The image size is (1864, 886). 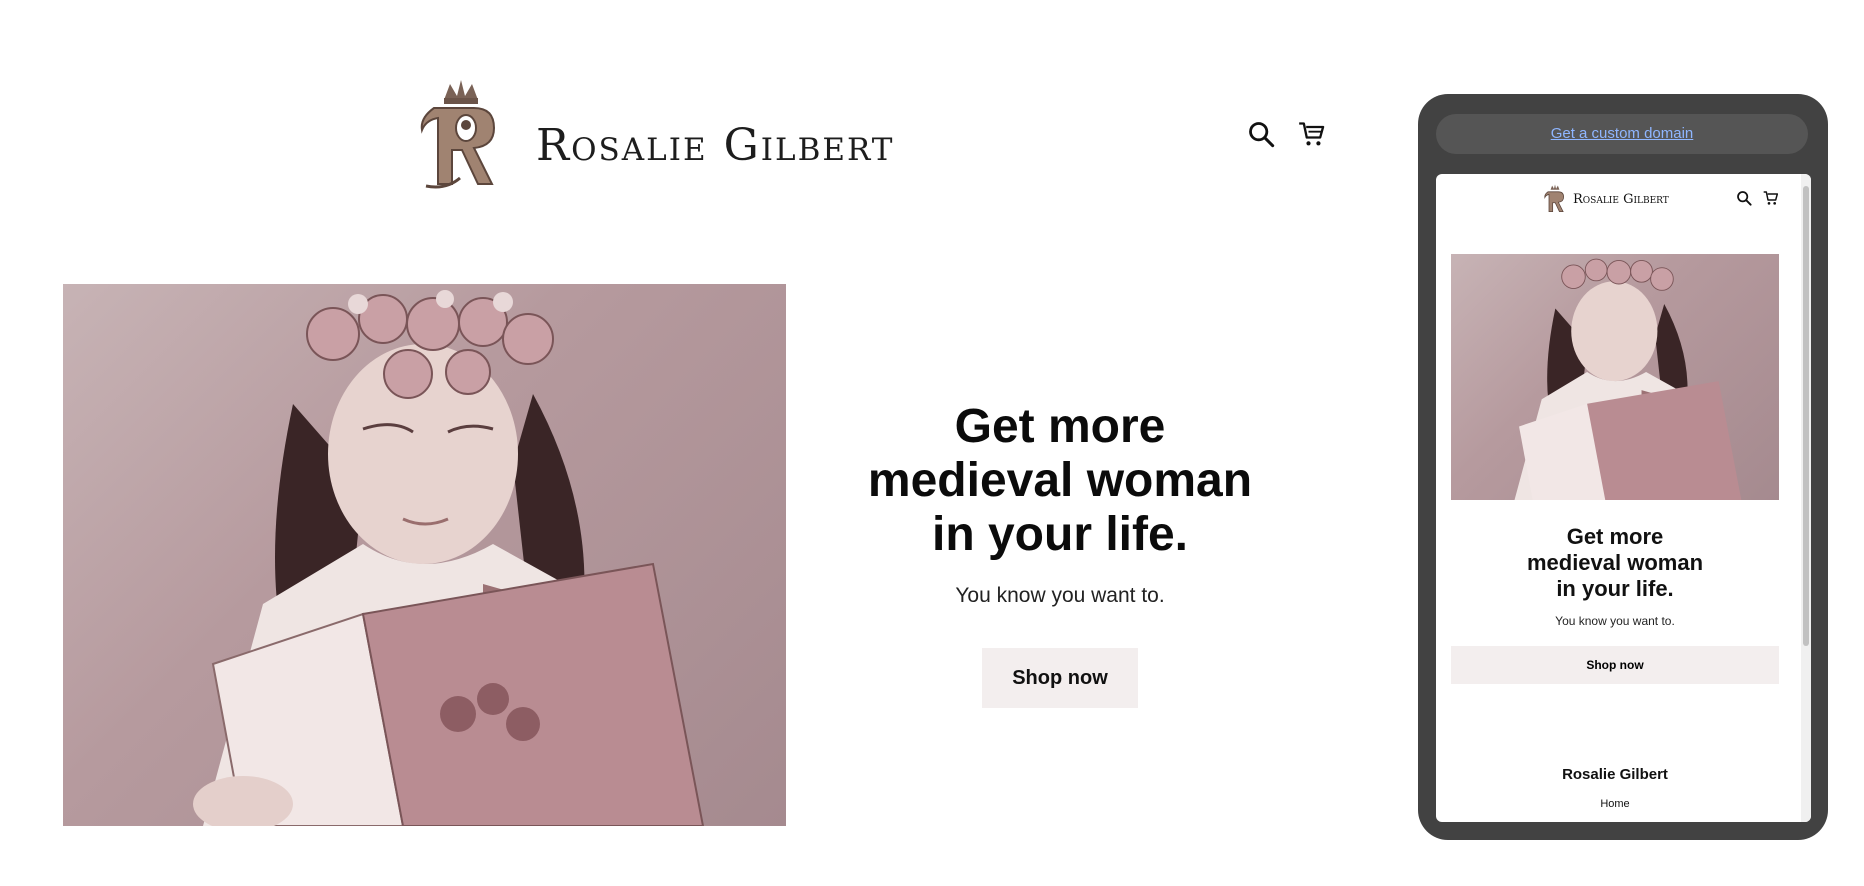 What do you see at coordinates (1060, 534) in the screenshot?
I see `hero-title-line: in your life.` at bounding box center [1060, 534].